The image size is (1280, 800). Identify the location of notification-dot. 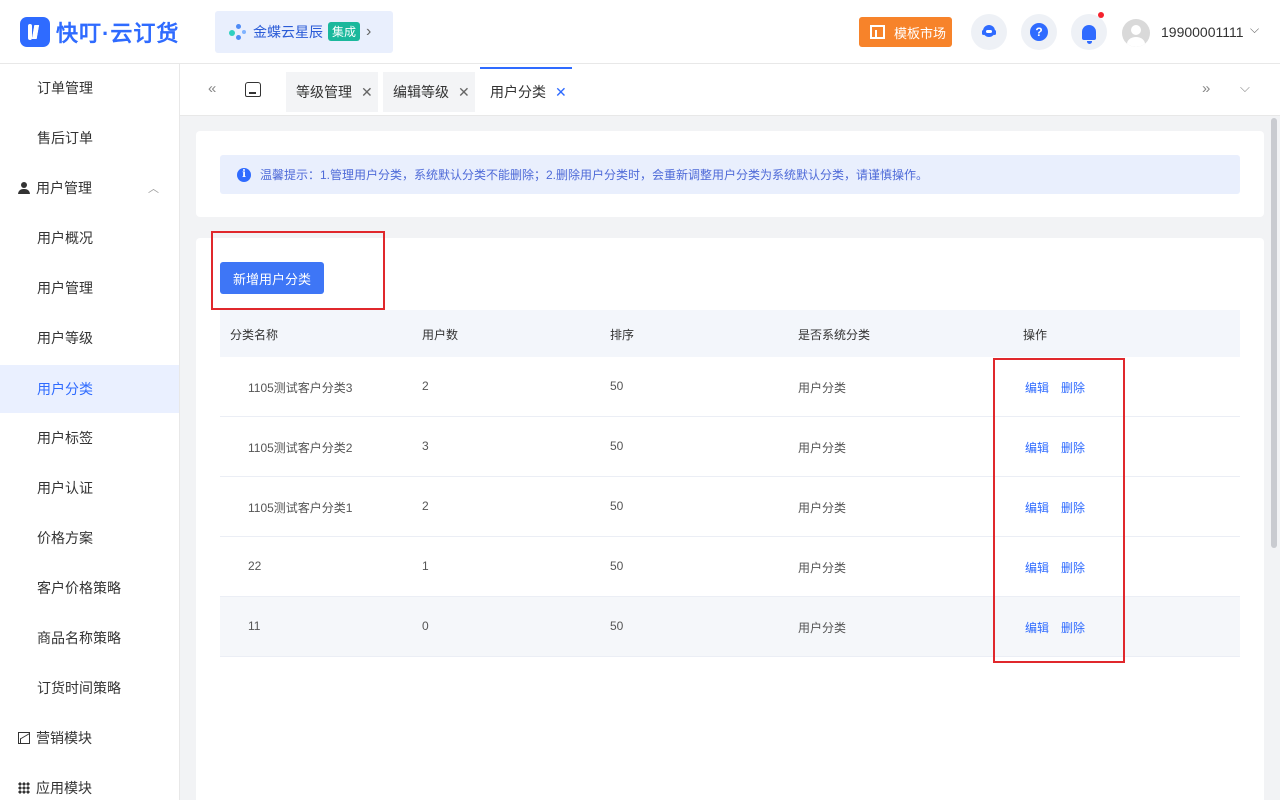
(1101, 15).